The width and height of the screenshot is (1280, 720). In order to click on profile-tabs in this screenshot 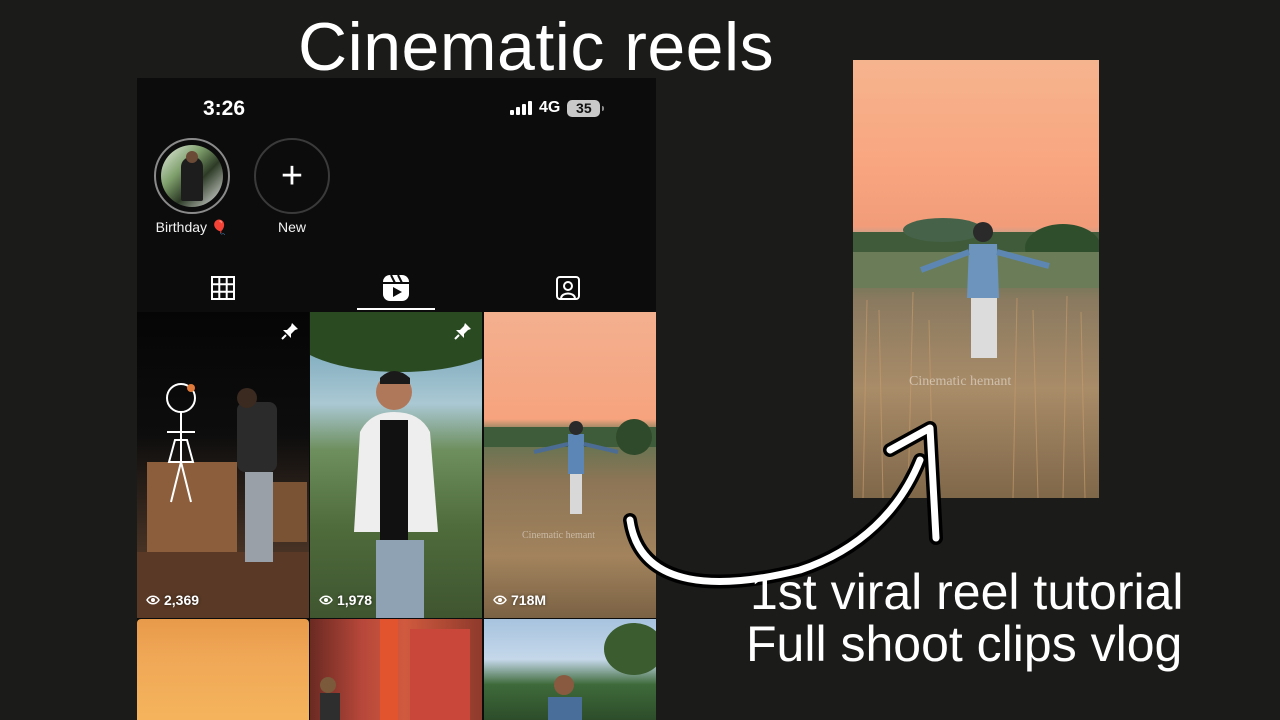, I will do `click(396, 288)`.